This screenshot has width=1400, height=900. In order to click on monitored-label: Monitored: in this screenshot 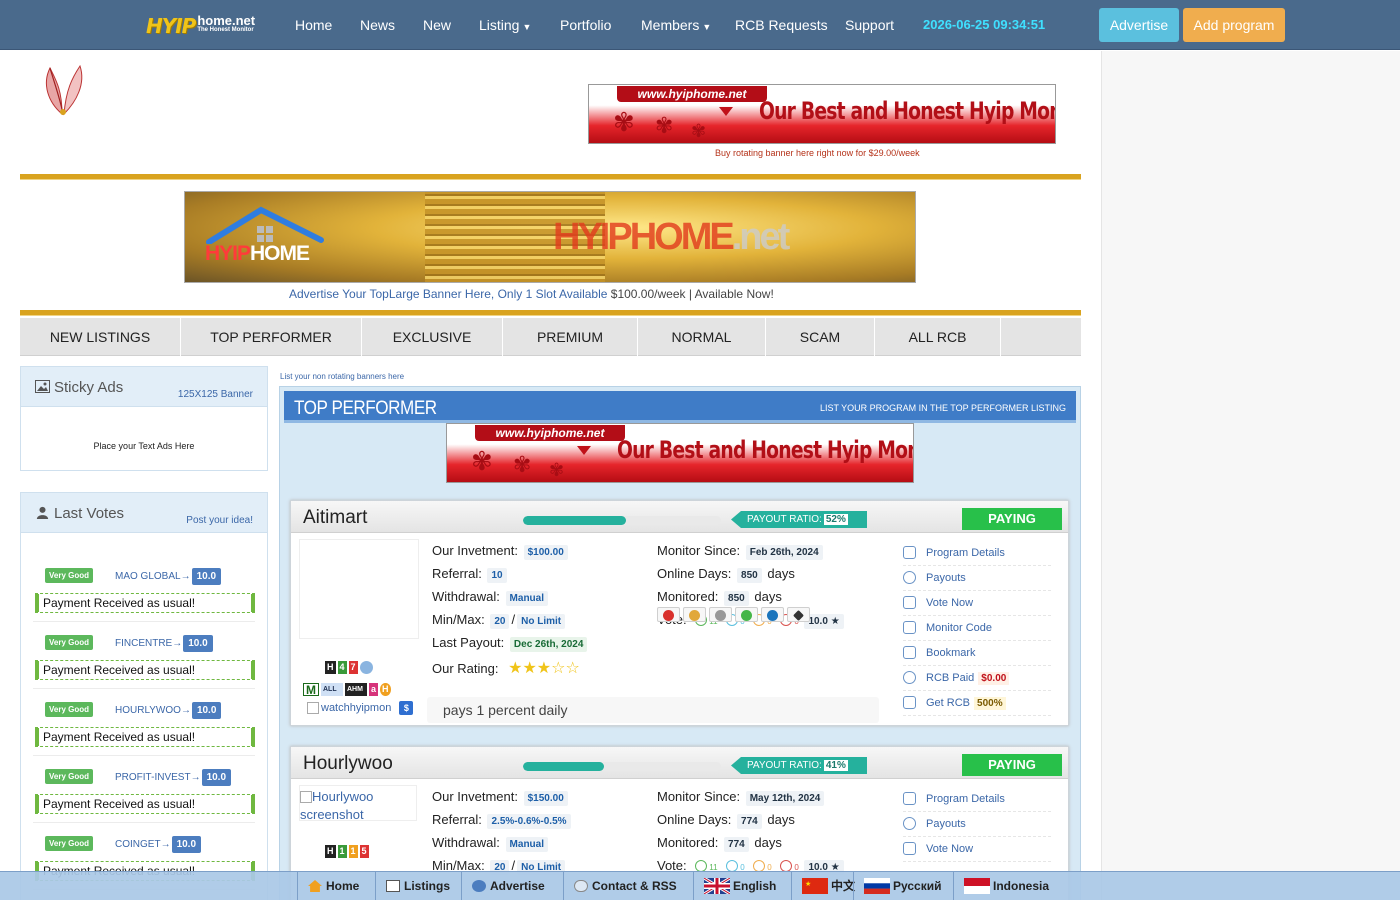, I will do `click(688, 842)`.